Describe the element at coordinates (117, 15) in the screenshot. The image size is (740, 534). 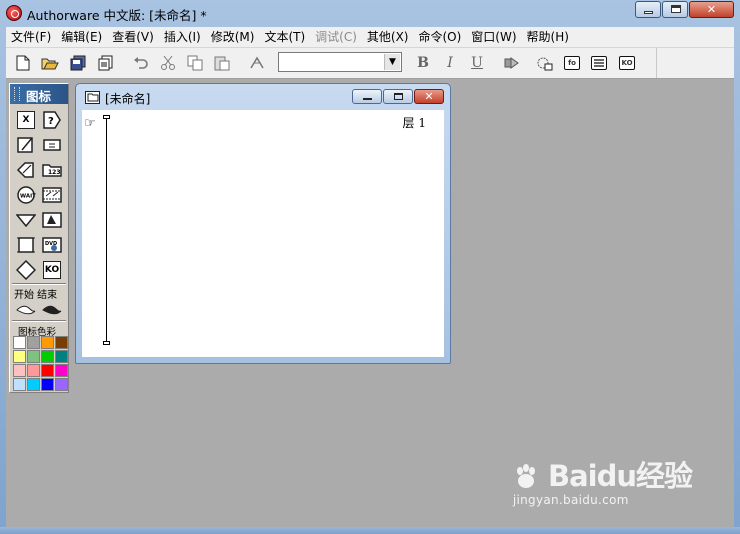
I see `window-title: Authorware 中文版: [未命名] *` at that location.